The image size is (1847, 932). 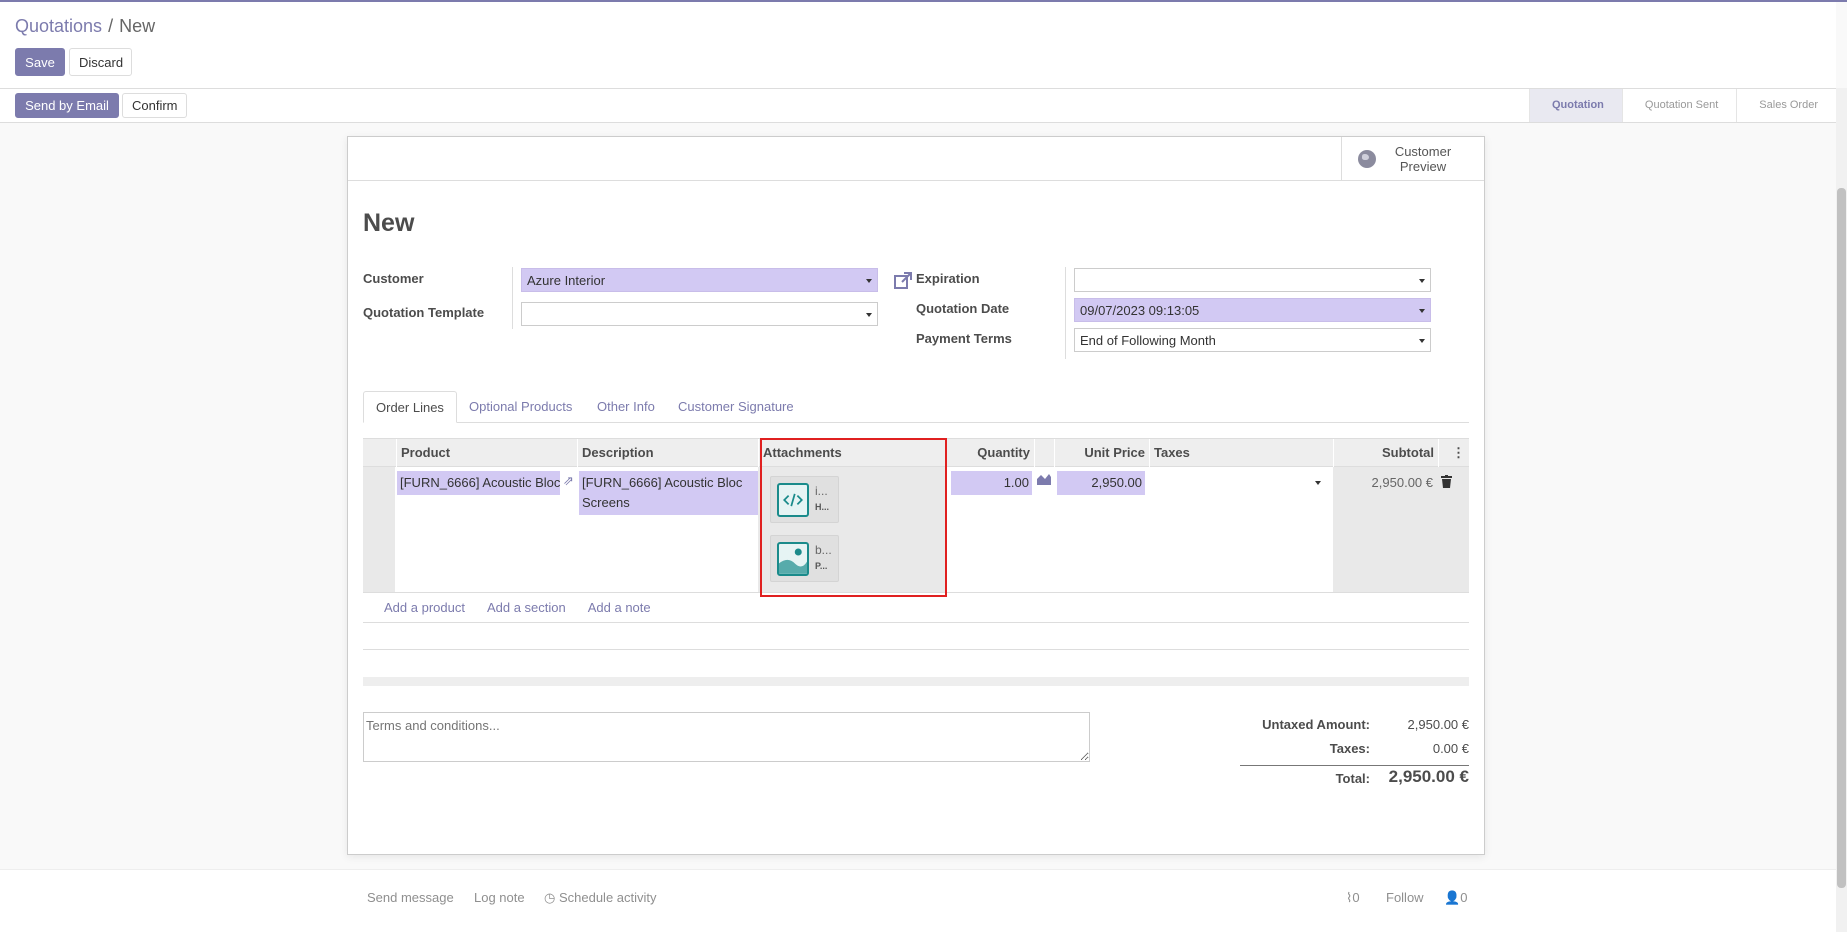 What do you see at coordinates (478, 483) in the screenshot?
I see `product-input: [FURN_6666] Acoustic Bloc` at bounding box center [478, 483].